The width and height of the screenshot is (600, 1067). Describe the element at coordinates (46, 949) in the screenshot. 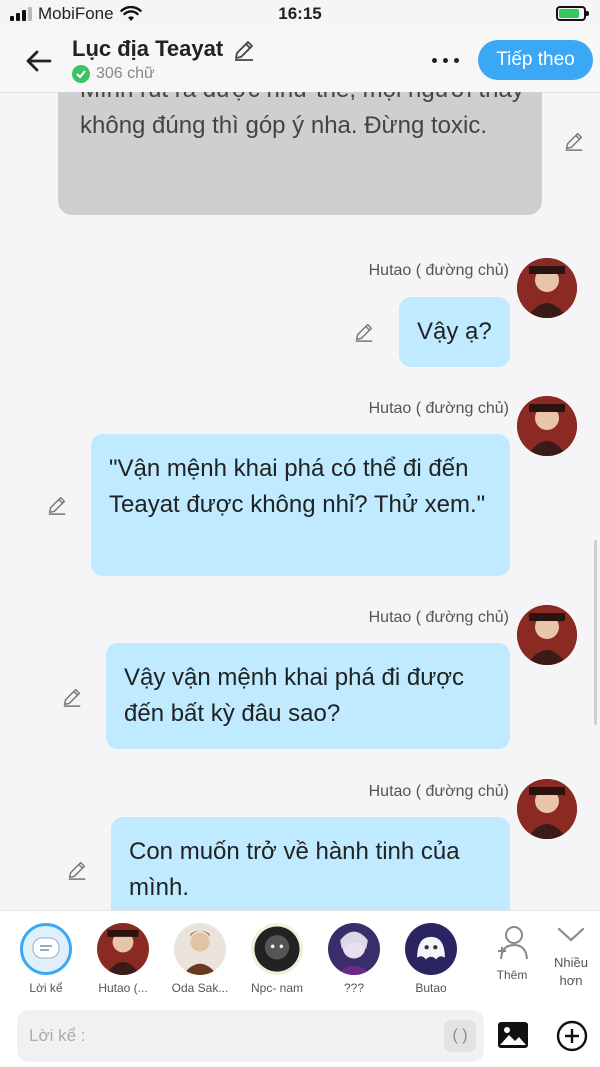

I see `narrator-chat-icon` at that location.